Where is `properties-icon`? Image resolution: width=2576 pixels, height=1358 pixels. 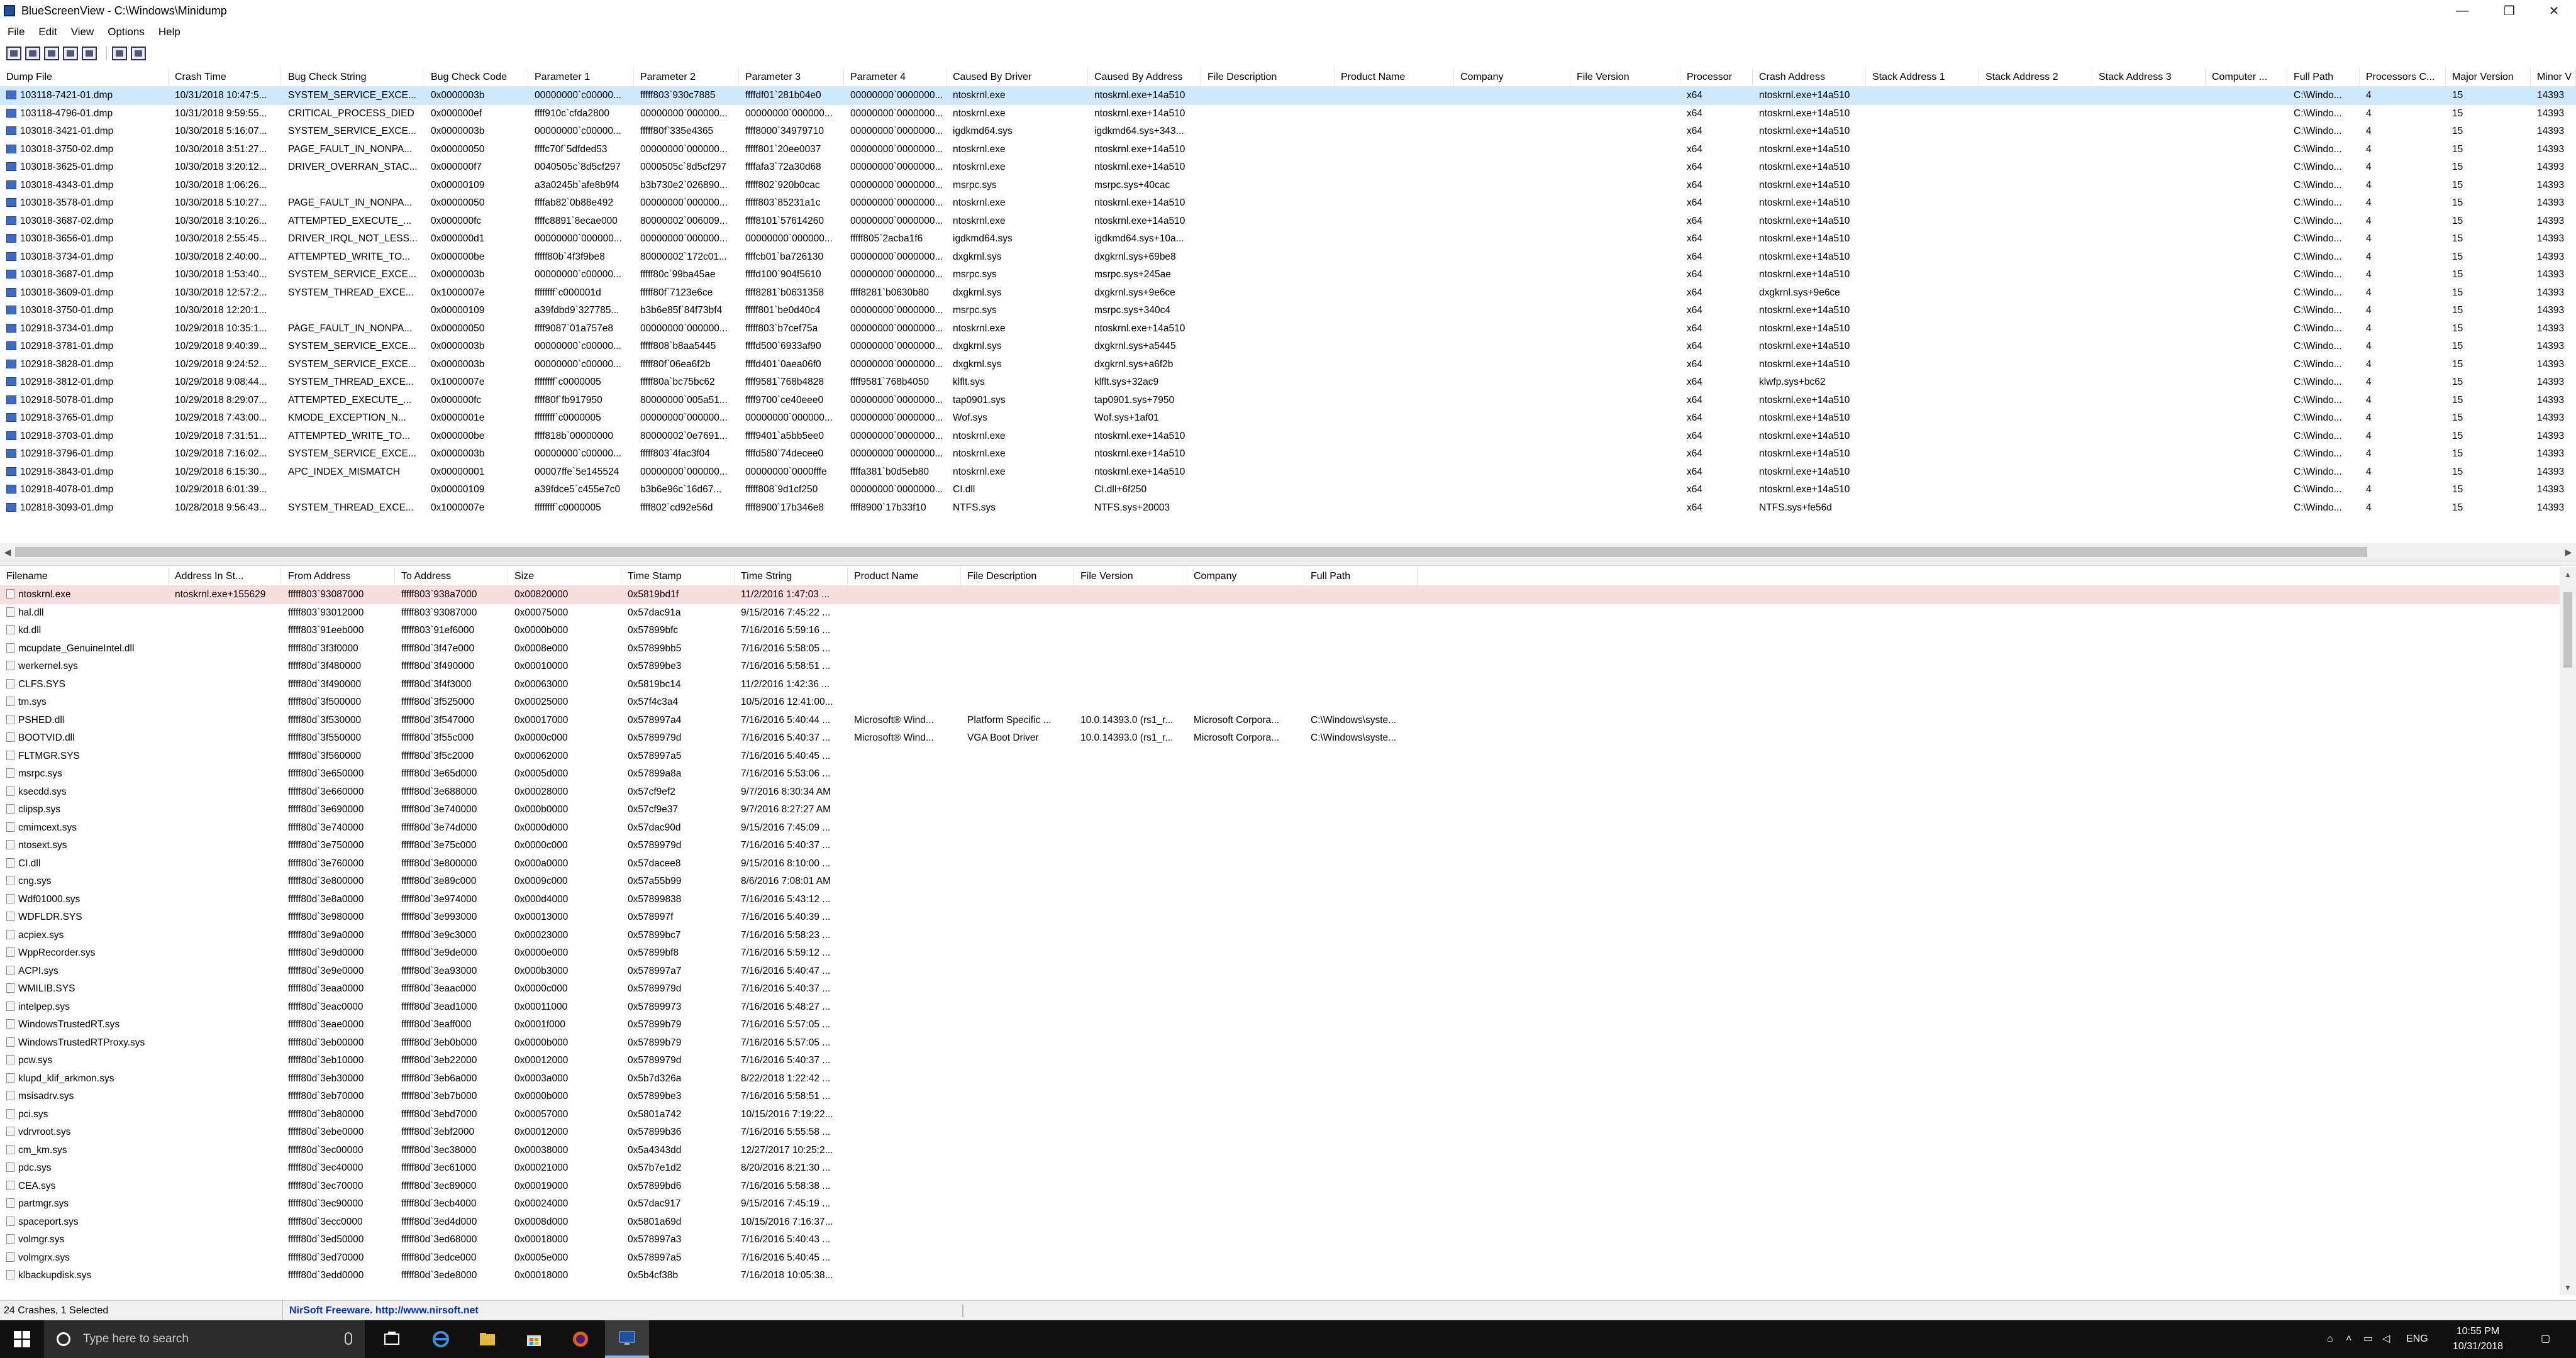
properties-icon is located at coordinates (13, 53).